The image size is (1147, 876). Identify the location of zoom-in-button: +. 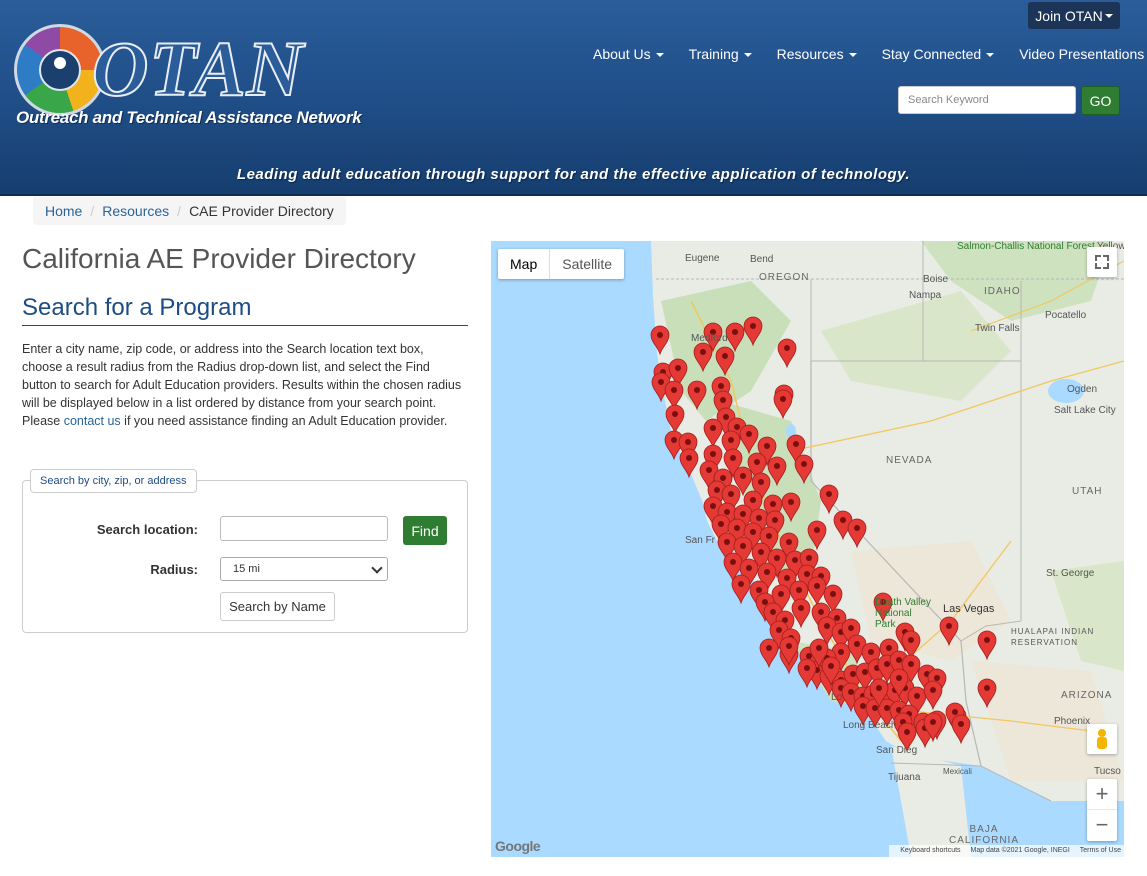
(1102, 794).